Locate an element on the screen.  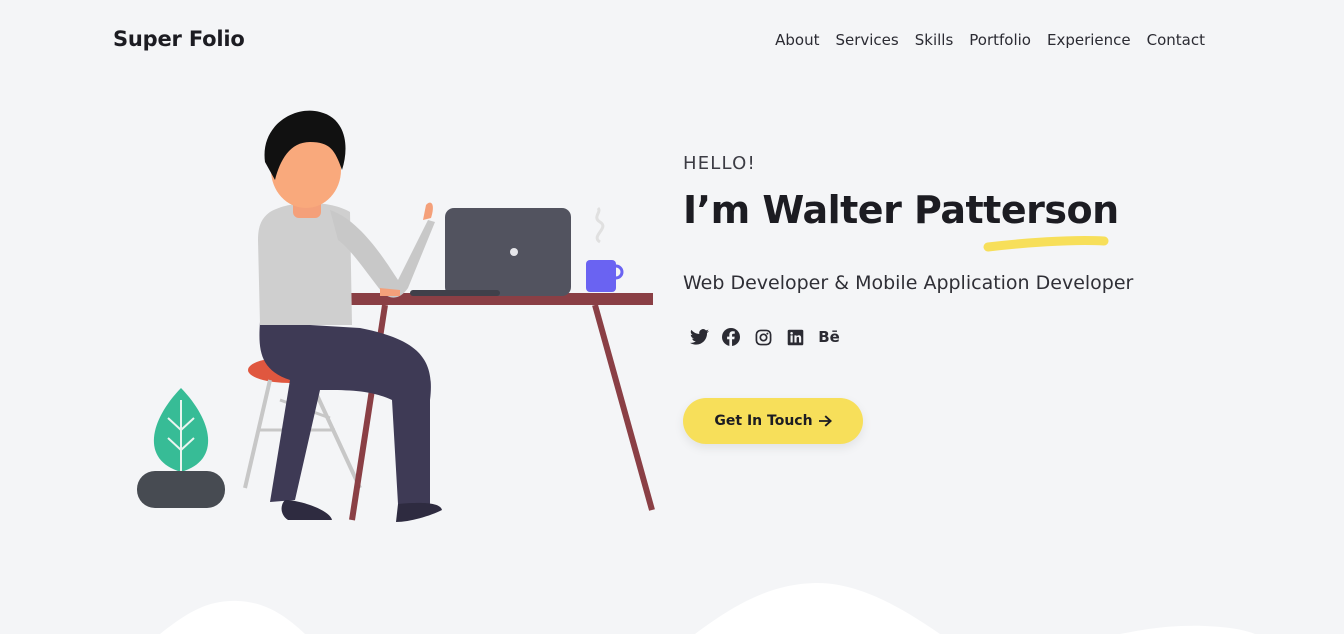
social-links: Bē is located at coordinates (765, 337).